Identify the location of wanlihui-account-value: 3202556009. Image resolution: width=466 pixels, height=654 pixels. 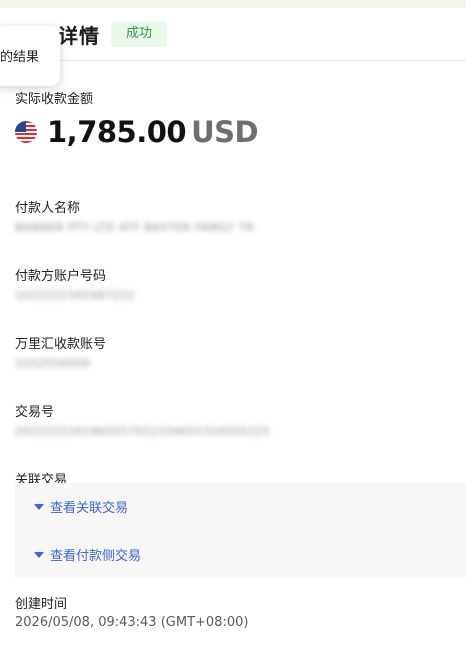
(52, 363).